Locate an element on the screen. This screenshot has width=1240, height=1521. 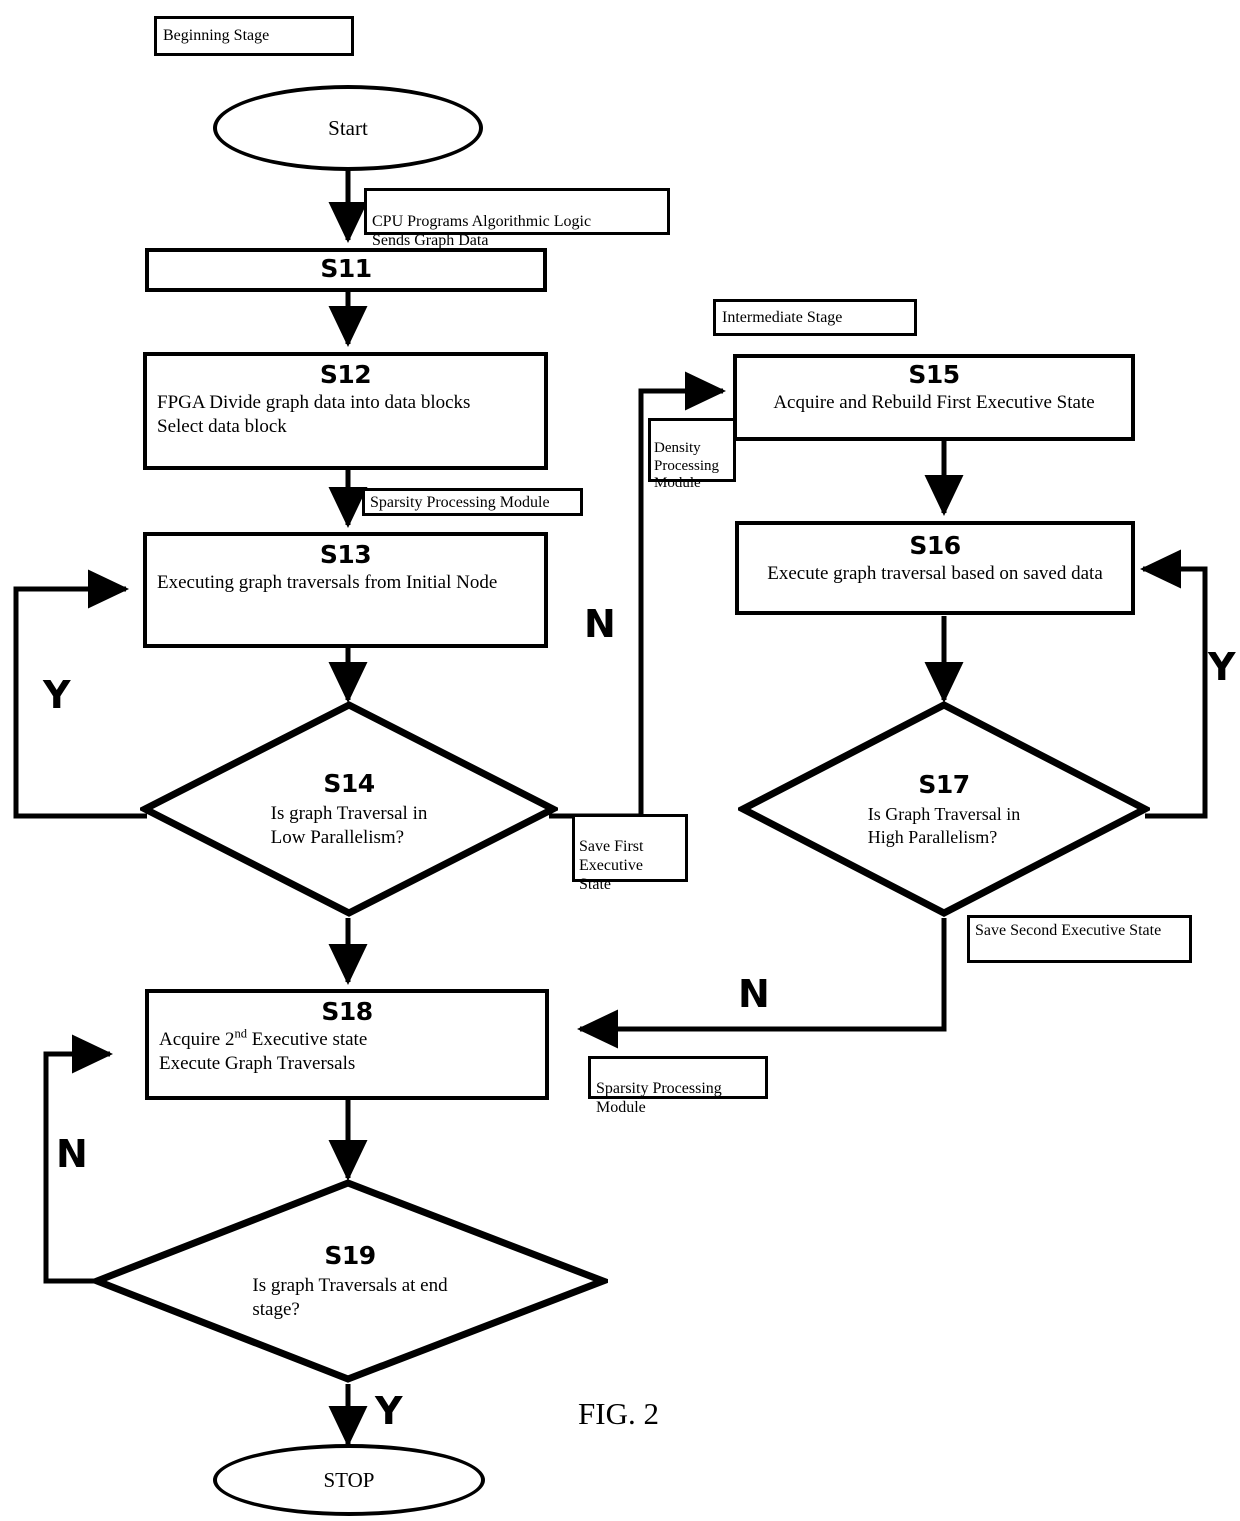
decision-diamond-s17-body: Is Graph Traversal in High Parallelism? is located at coordinates (944, 825).